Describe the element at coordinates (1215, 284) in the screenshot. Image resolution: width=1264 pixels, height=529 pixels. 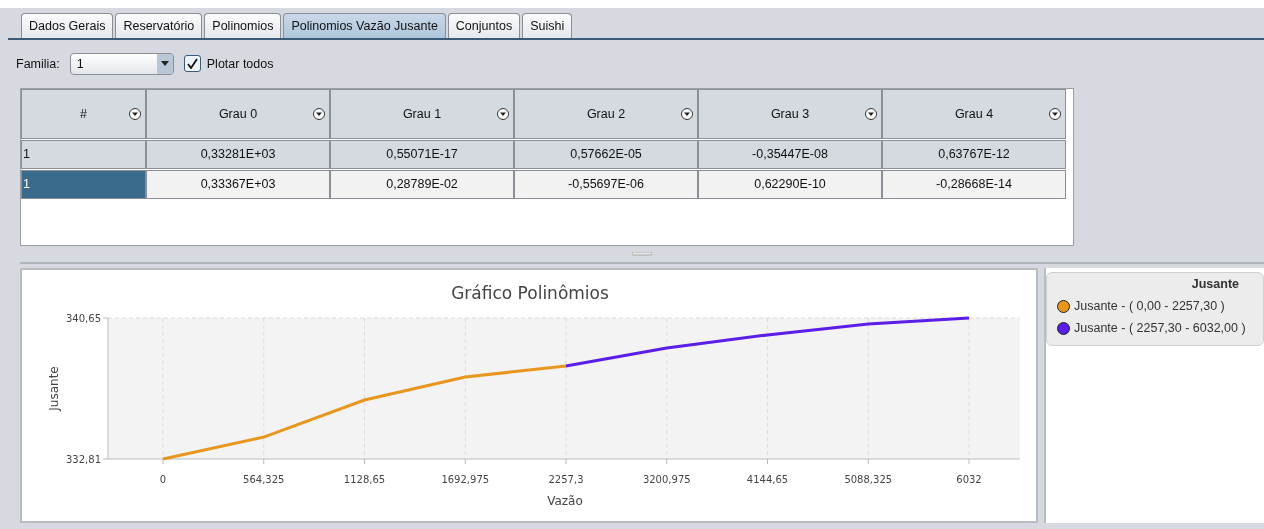
I see `legend-title: Jusante` at that location.